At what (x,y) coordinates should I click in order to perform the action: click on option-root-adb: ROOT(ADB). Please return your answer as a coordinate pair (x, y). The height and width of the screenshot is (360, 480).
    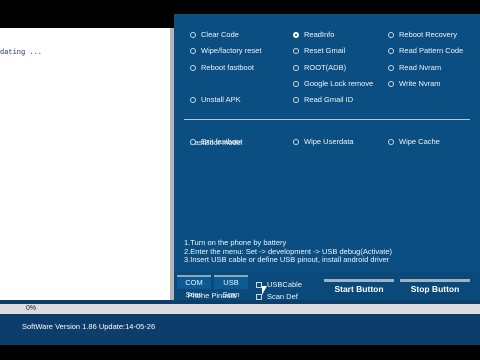
    Looking at the image, I should click on (319, 67).